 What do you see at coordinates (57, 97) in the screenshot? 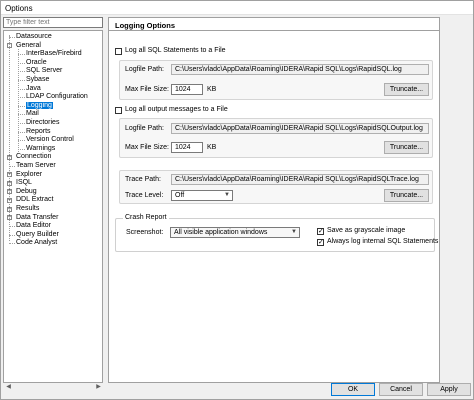
I see `tree-item-ldap-configuration: LDAP Configuration` at bounding box center [57, 97].